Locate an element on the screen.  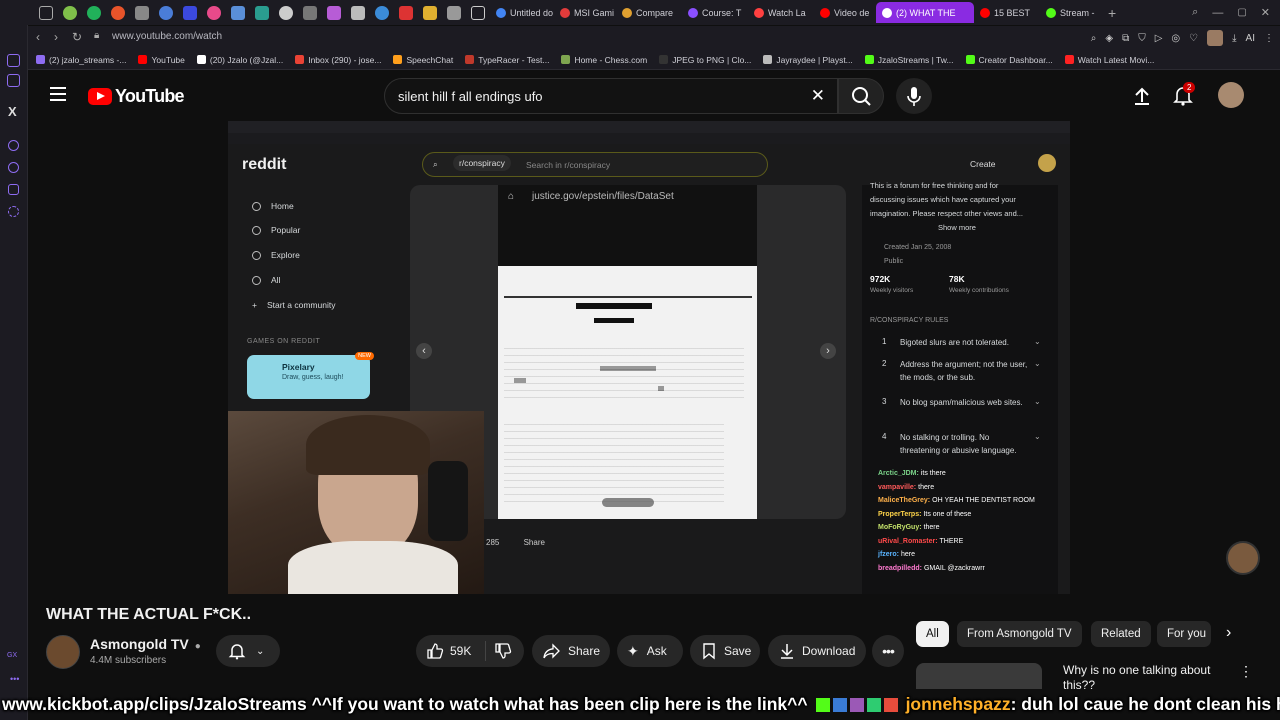
chip-from-channel: From Asmongold TV is located at coordinates (1019, 634).